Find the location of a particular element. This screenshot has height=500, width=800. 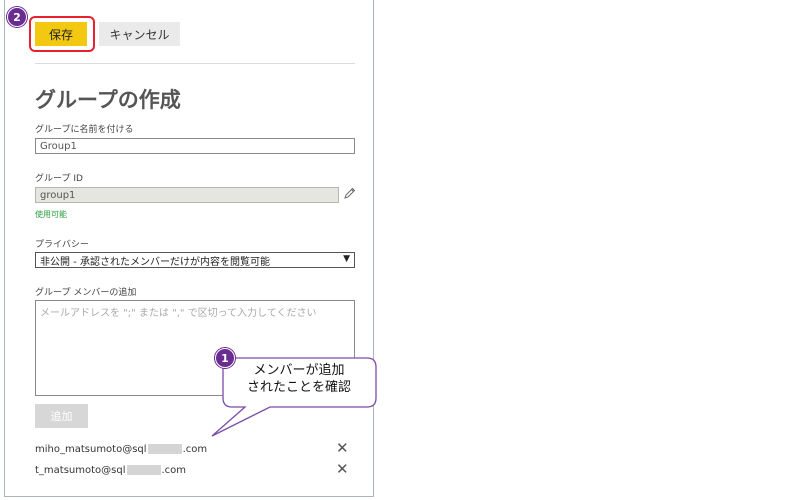

callout-bubble is located at coordinates (294, 397).